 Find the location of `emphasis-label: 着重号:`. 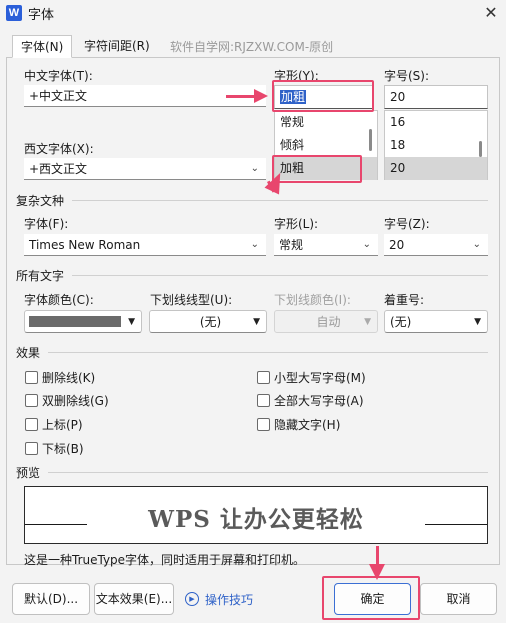

emphasis-label: 着重号: is located at coordinates (404, 300).